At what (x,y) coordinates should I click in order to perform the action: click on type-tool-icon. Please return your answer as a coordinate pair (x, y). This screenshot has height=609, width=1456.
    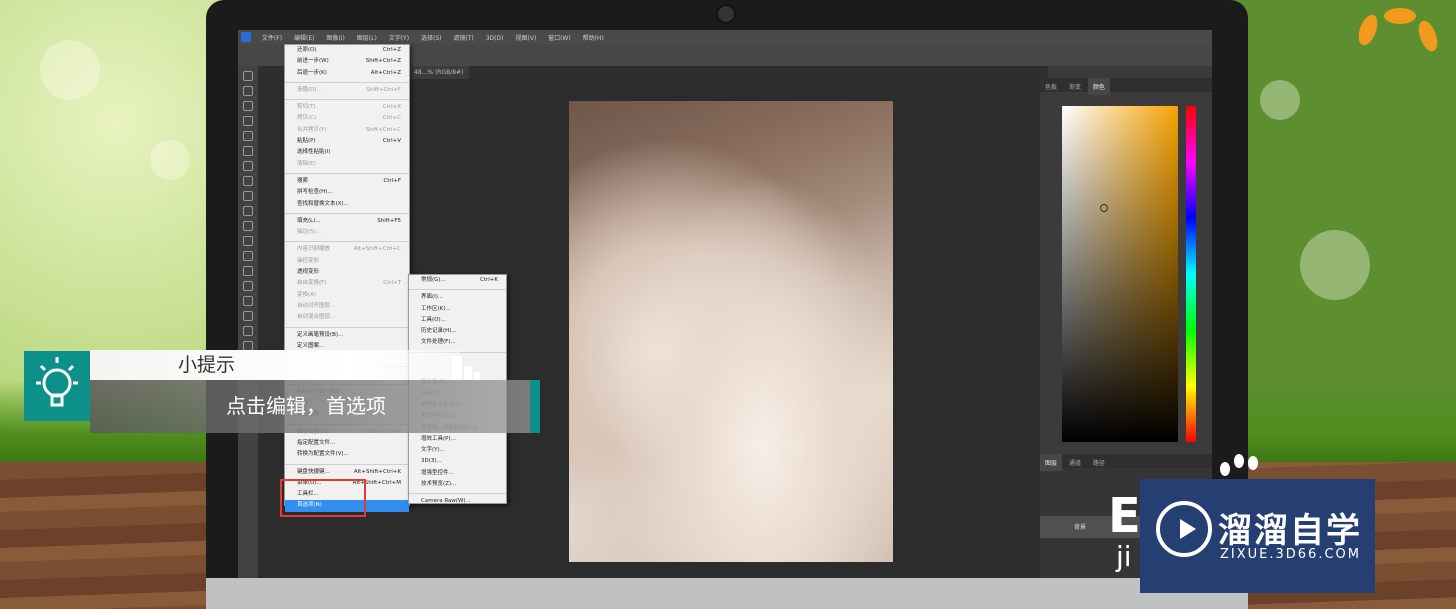
    Looking at the image, I should click on (248, 301).